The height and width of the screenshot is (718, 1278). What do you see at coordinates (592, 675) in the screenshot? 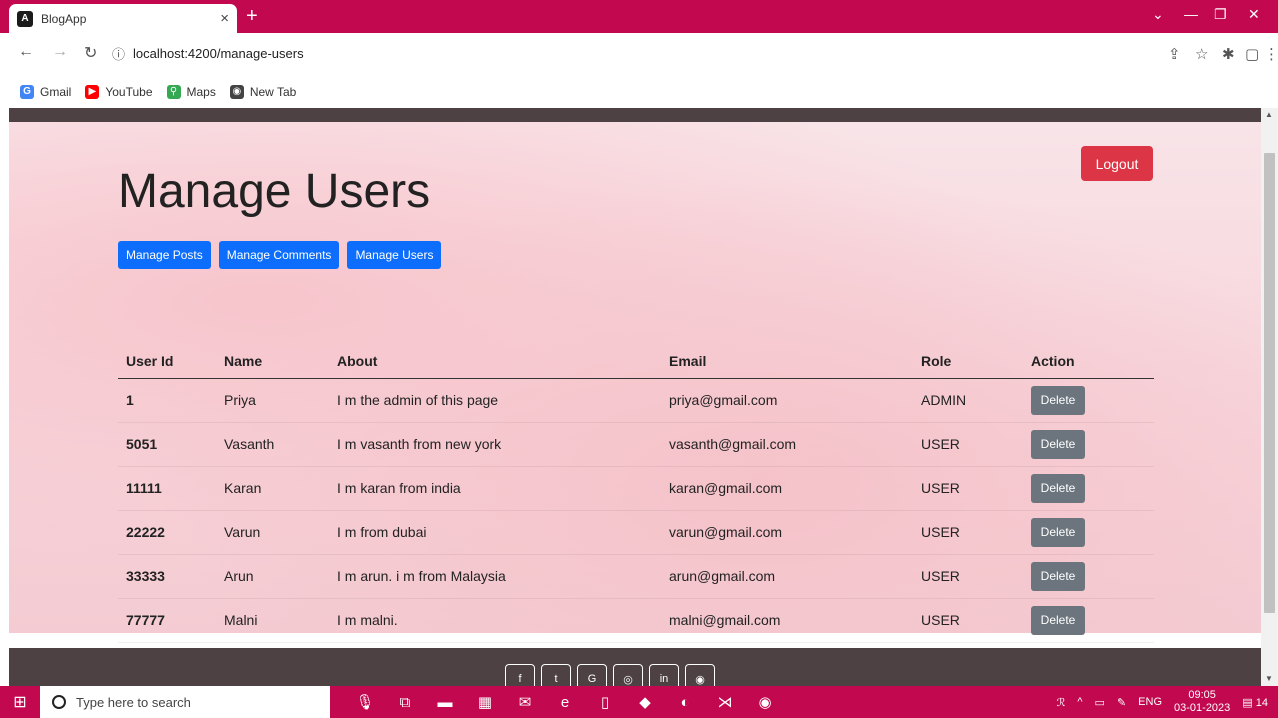
I see `google-icon: G` at bounding box center [592, 675].